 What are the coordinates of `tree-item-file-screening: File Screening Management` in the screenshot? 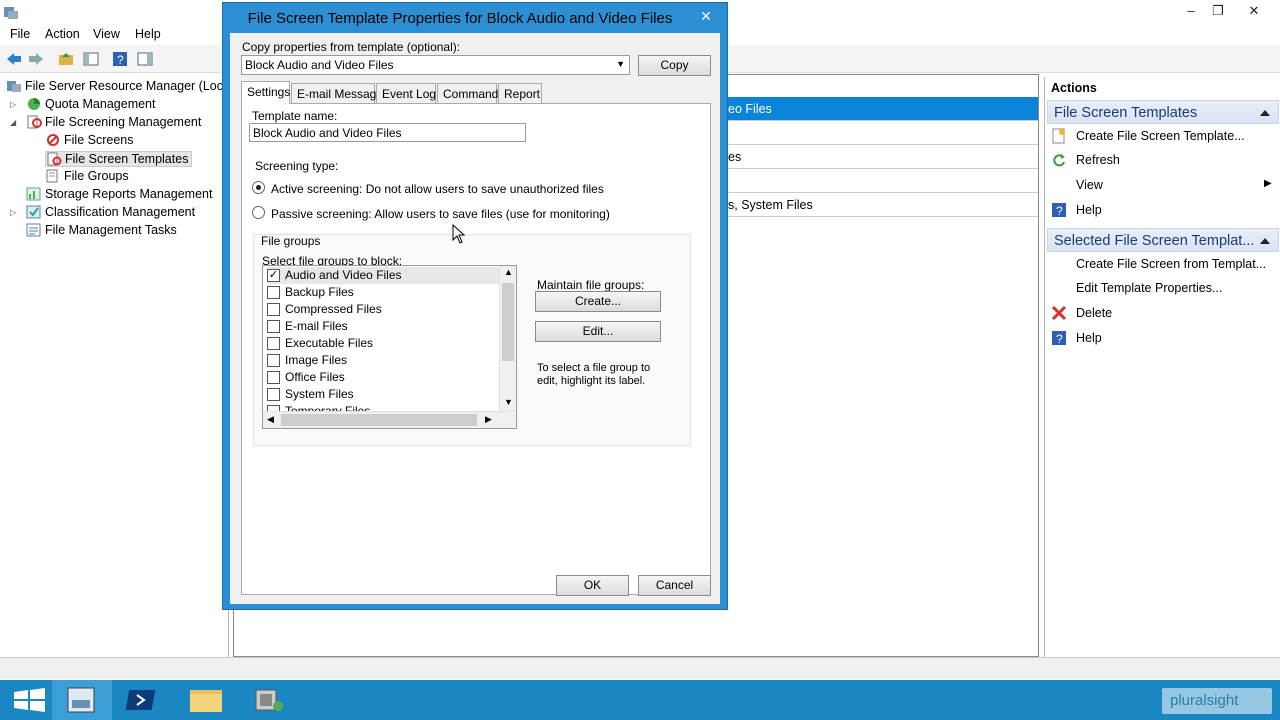 It's located at (113, 122).